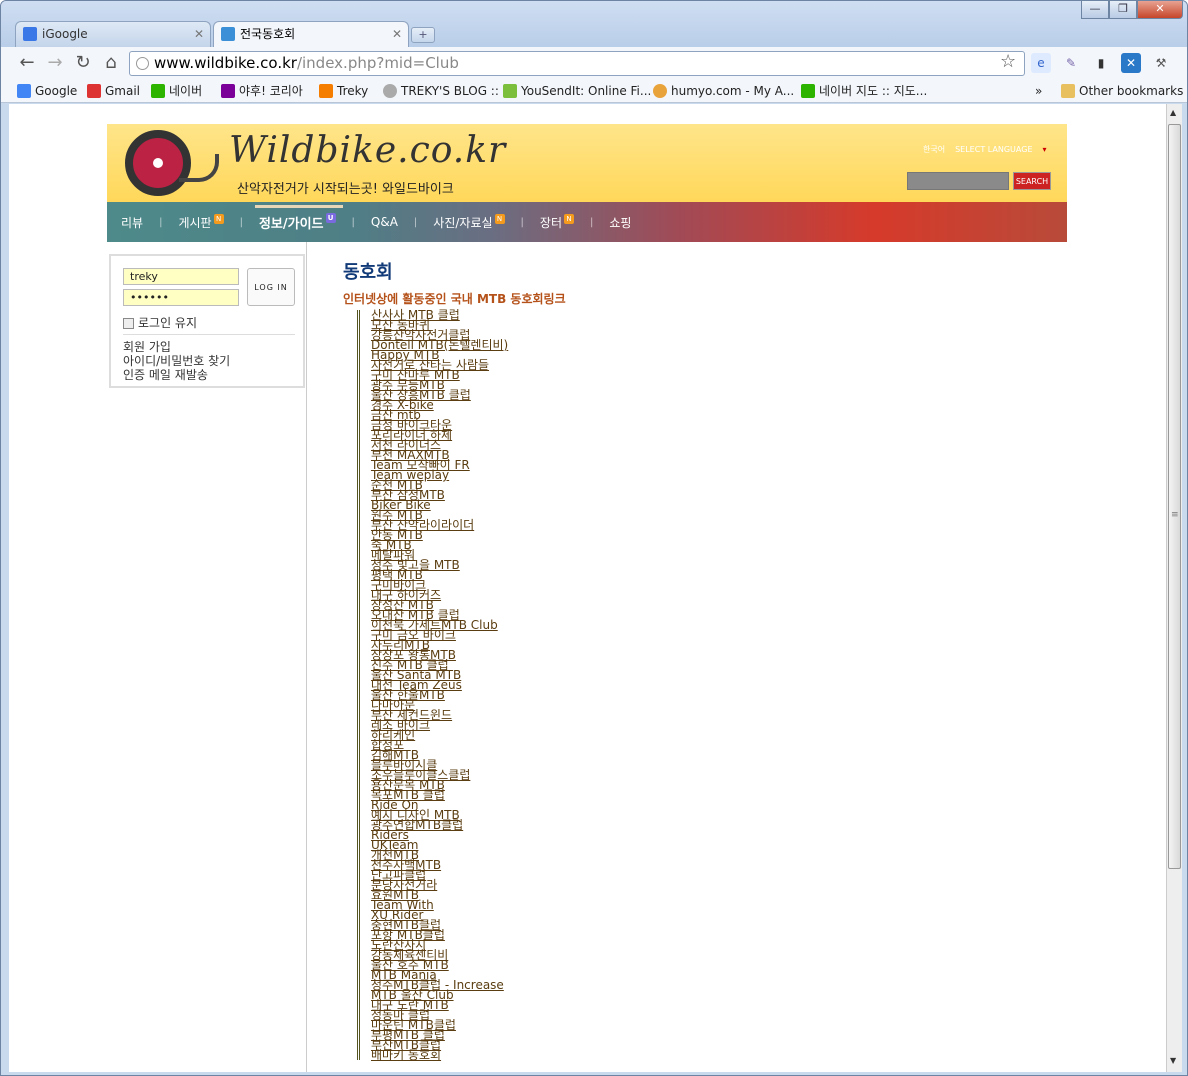 This screenshot has width=1188, height=1076. I want to click on nav-board: 게시판 N, so click(201, 222).